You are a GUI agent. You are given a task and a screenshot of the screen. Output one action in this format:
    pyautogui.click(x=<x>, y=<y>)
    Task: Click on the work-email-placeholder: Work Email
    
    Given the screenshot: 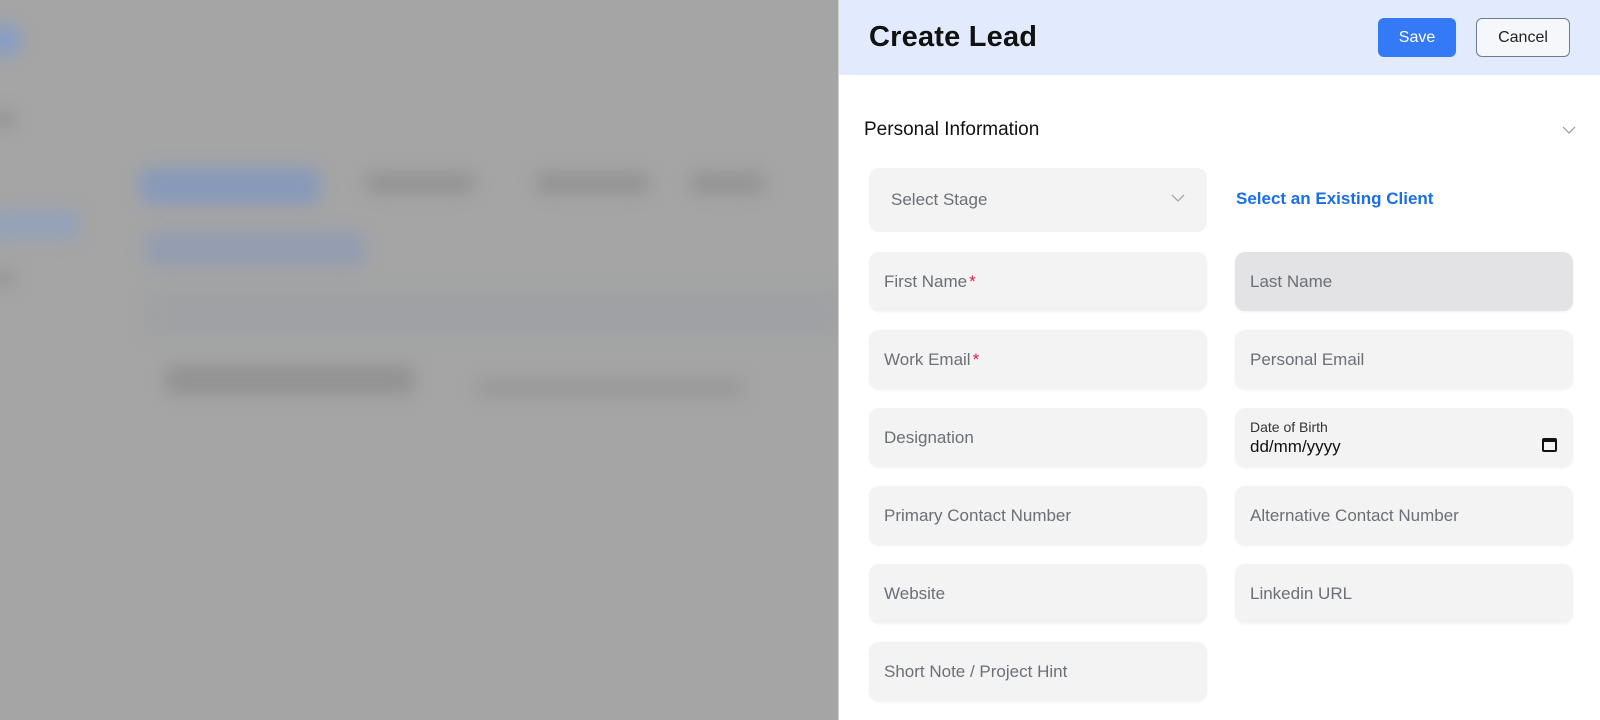 What is the action you would take?
    pyautogui.click(x=927, y=359)
    